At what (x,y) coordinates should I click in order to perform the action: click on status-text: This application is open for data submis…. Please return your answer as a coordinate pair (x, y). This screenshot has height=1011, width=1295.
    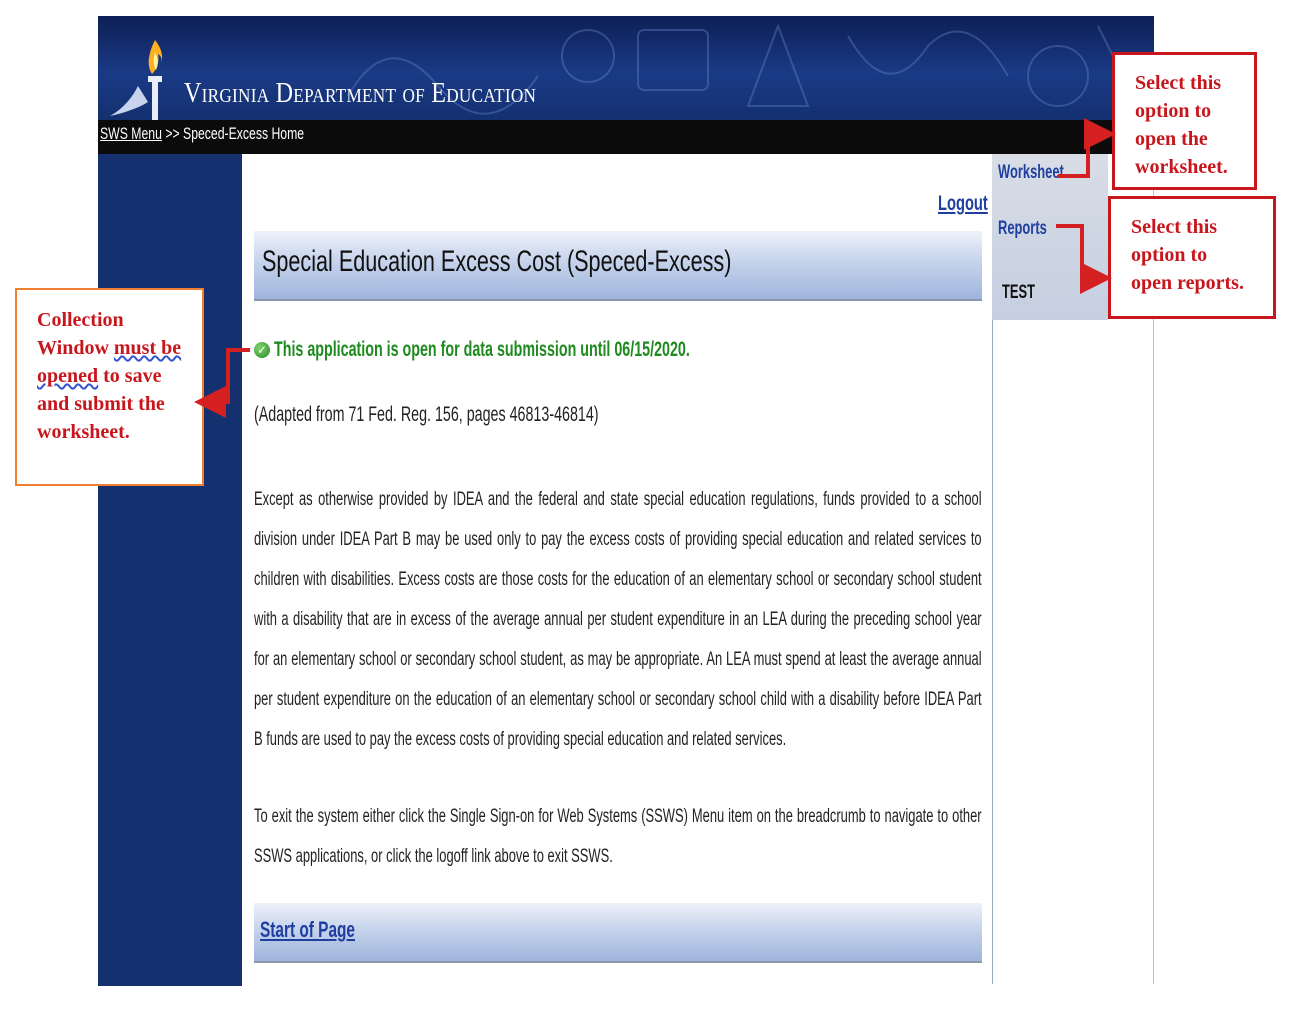
    Looking at the image, I should click on (482, 349).